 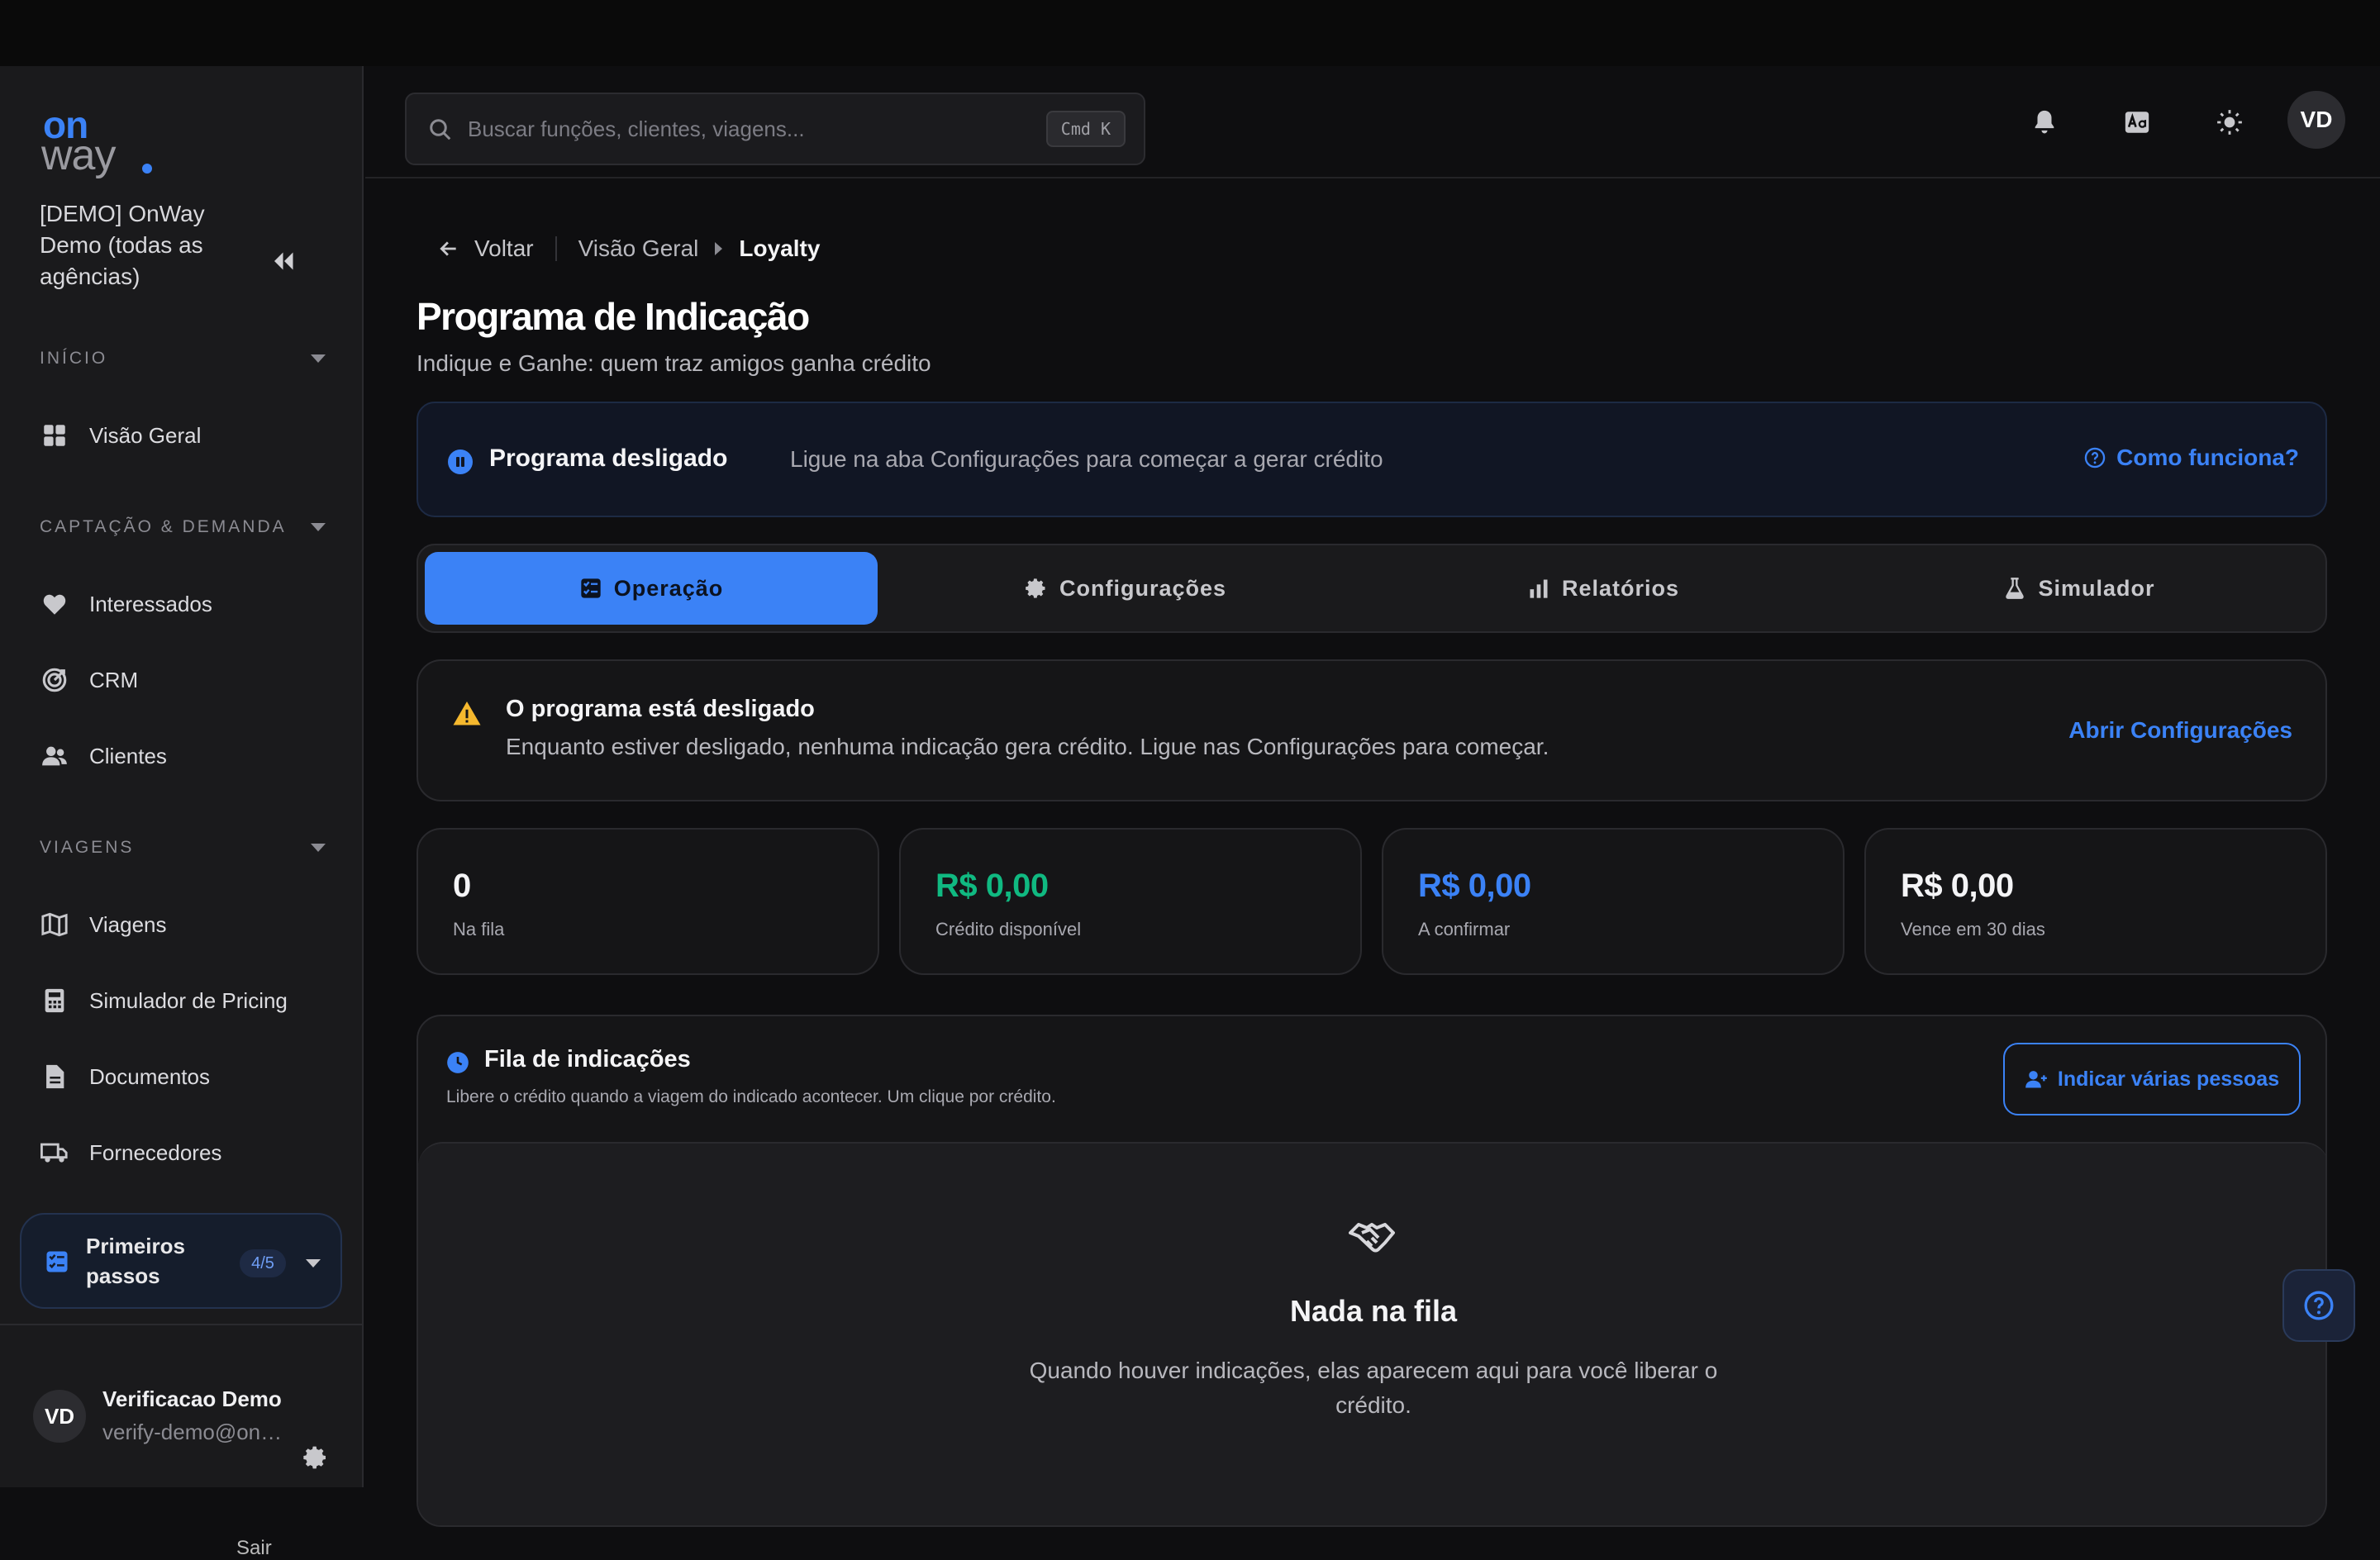 I want to click on breadcrumb: Voltar Visão Geral Loyalty, so click(x=629, y=248).